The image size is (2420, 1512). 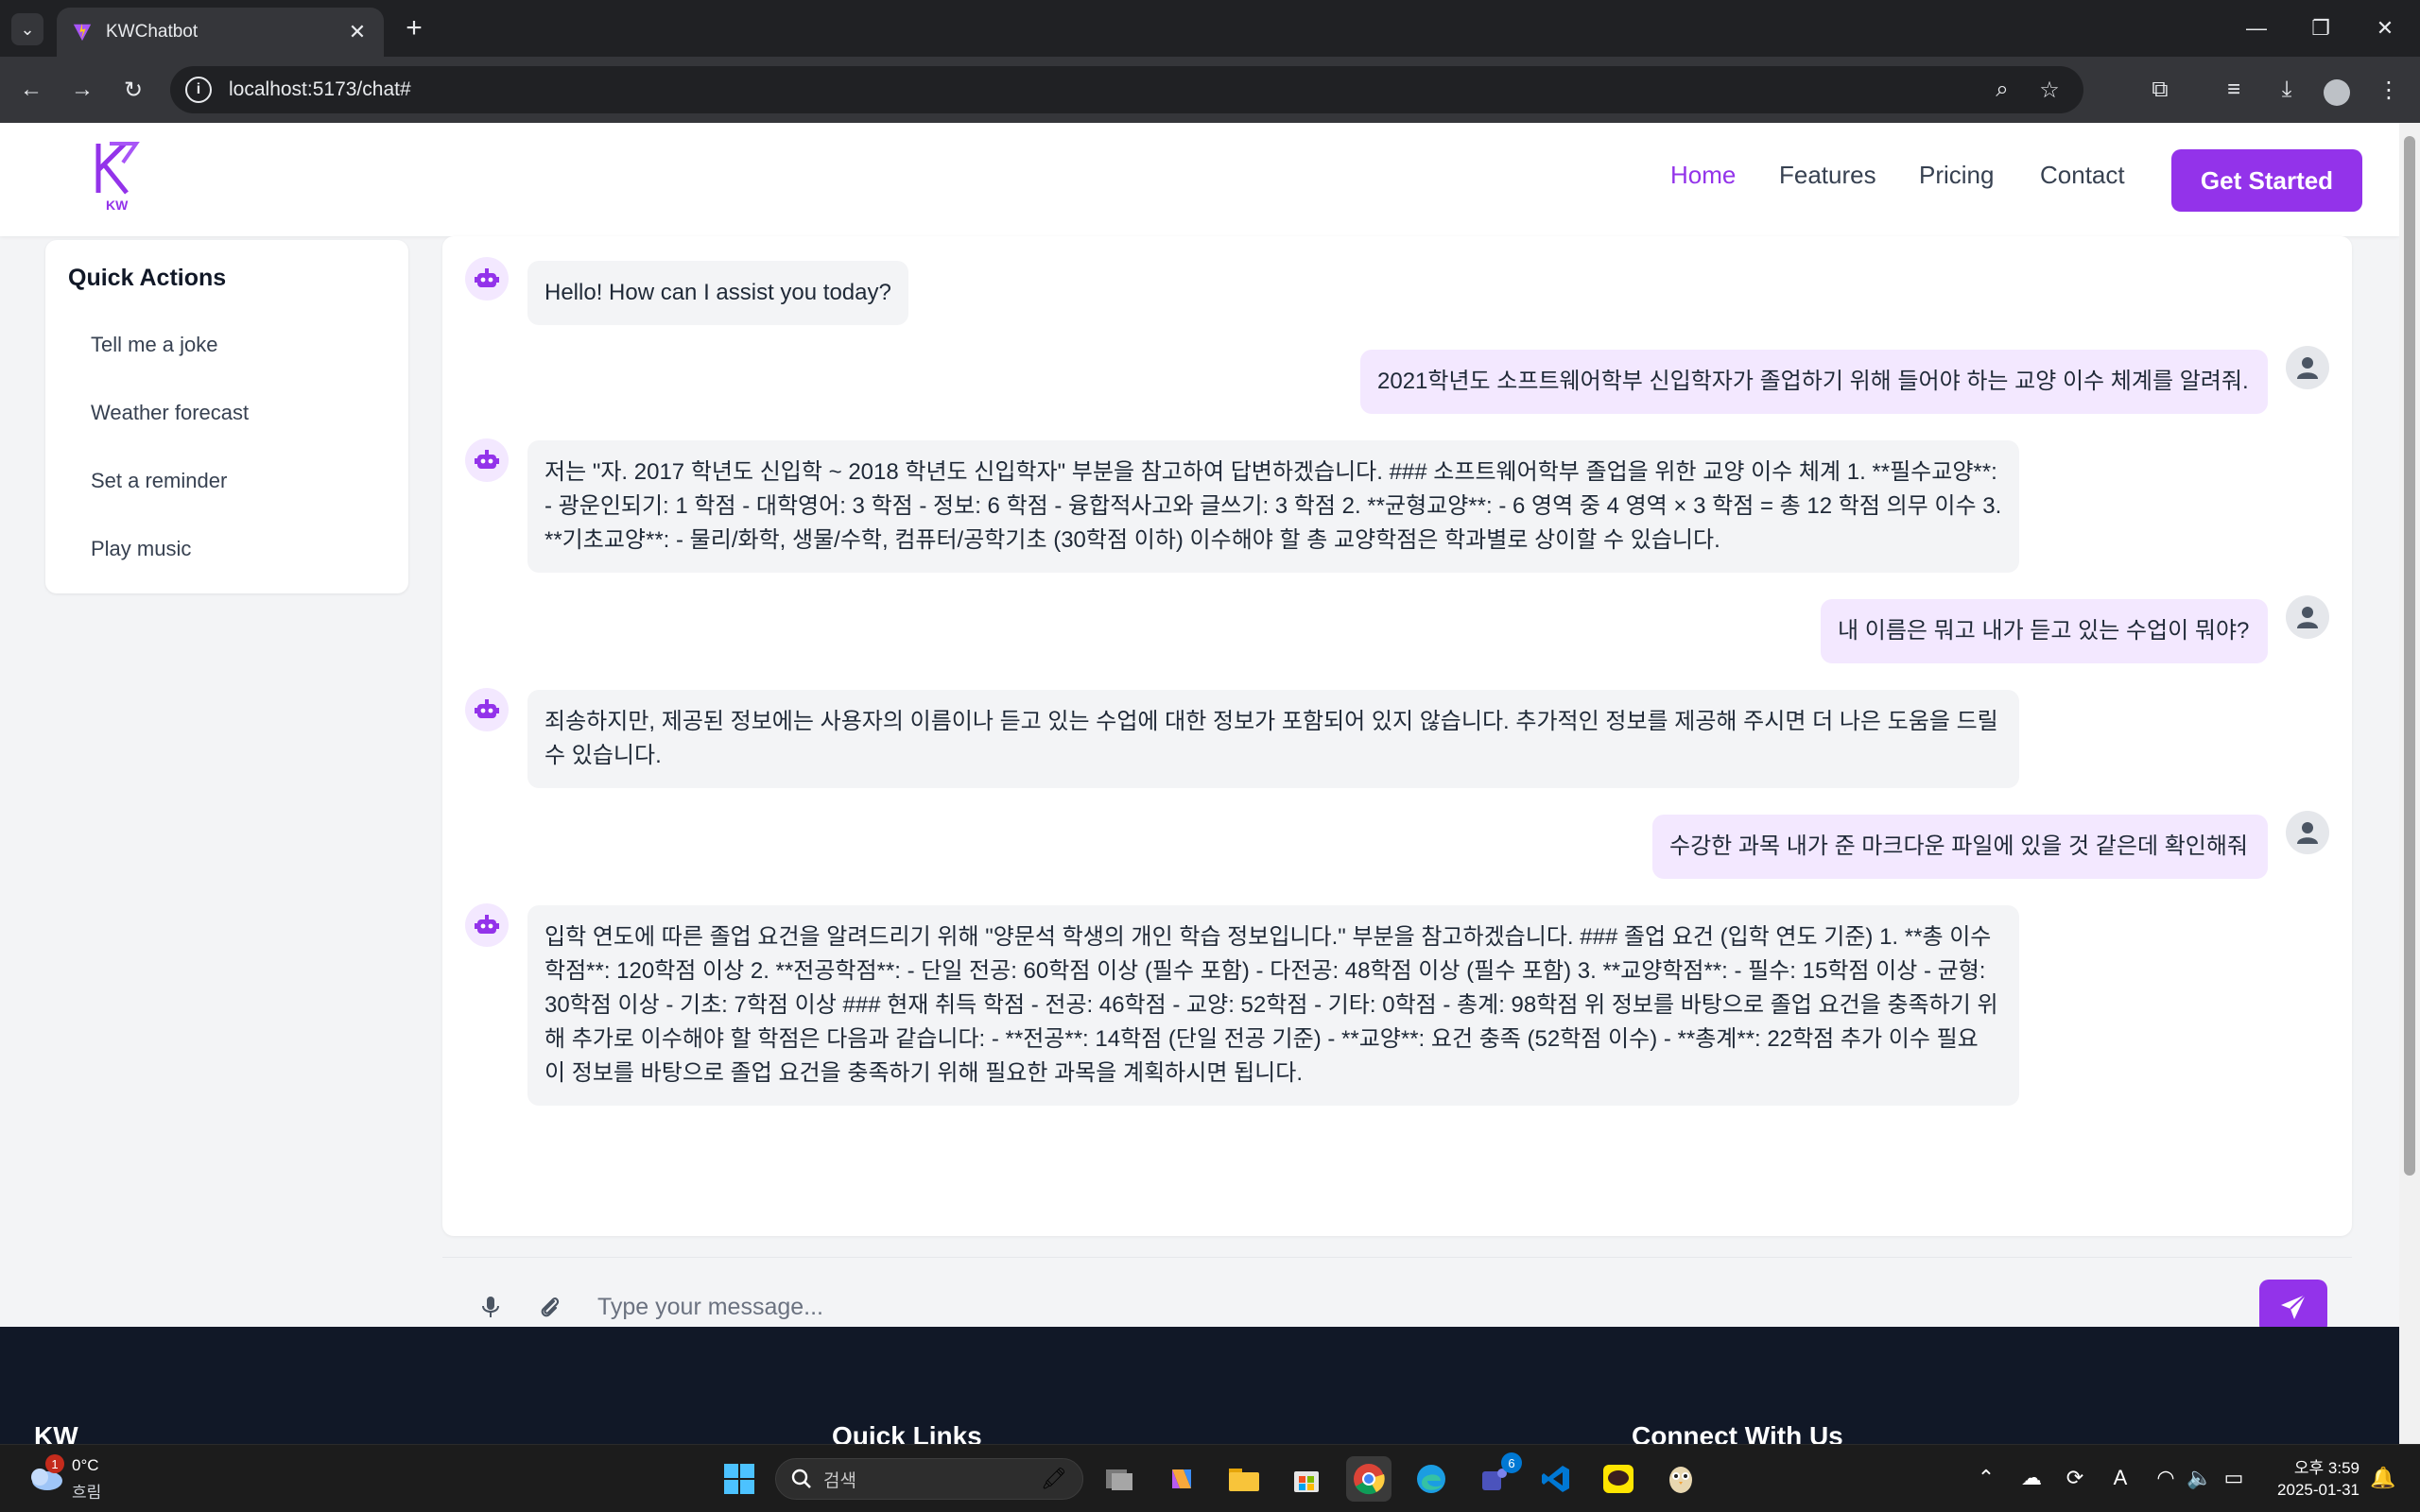 I want to click on volume-icon: 🔈, so click(x=2200, y=1478).